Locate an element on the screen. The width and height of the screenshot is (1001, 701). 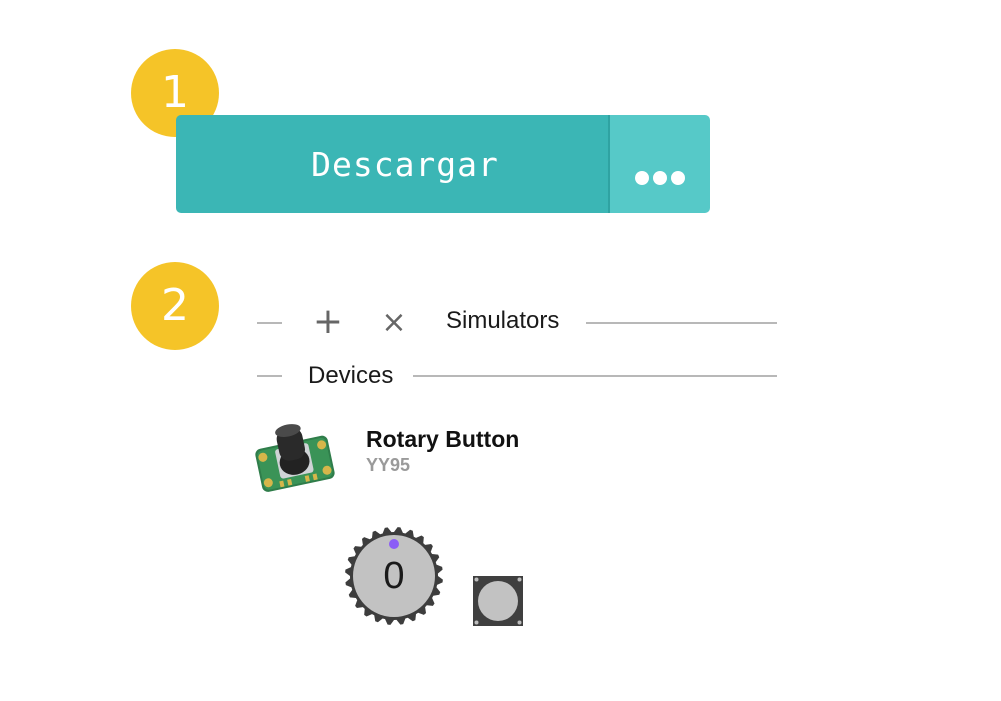
device-item-rotary-button: Rotary Button YY95 is located at coordinates (426, 458).